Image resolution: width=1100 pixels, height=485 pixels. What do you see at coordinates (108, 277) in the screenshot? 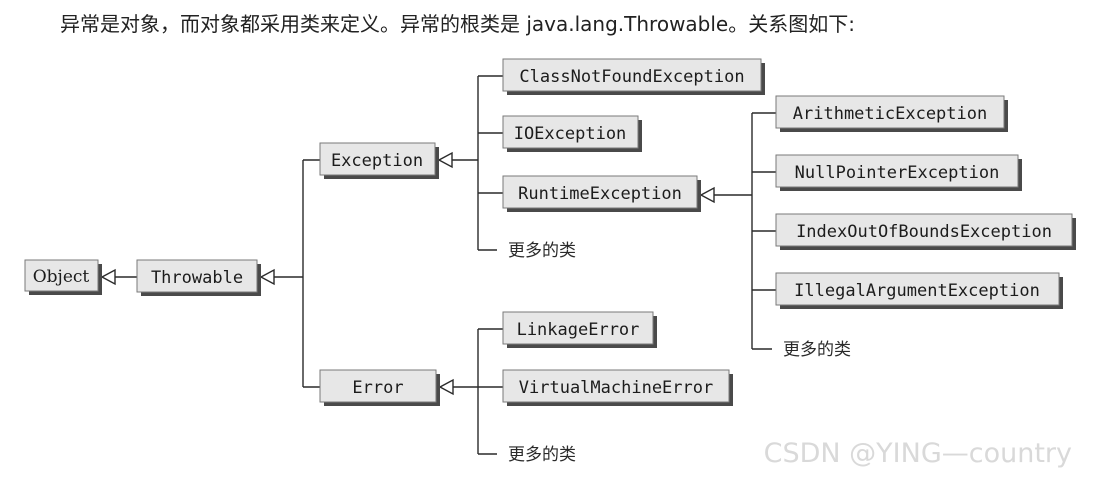
I see `arrow-throwable-object` at bounding box center [108, 277].